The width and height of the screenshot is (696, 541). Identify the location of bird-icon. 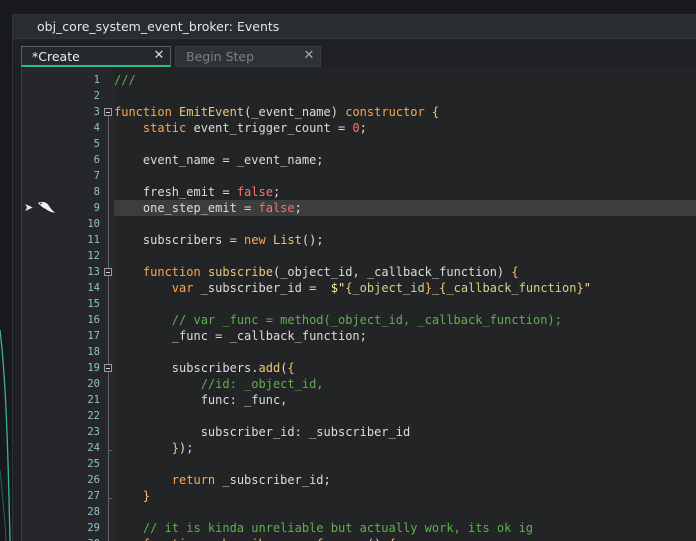
(46, 207).